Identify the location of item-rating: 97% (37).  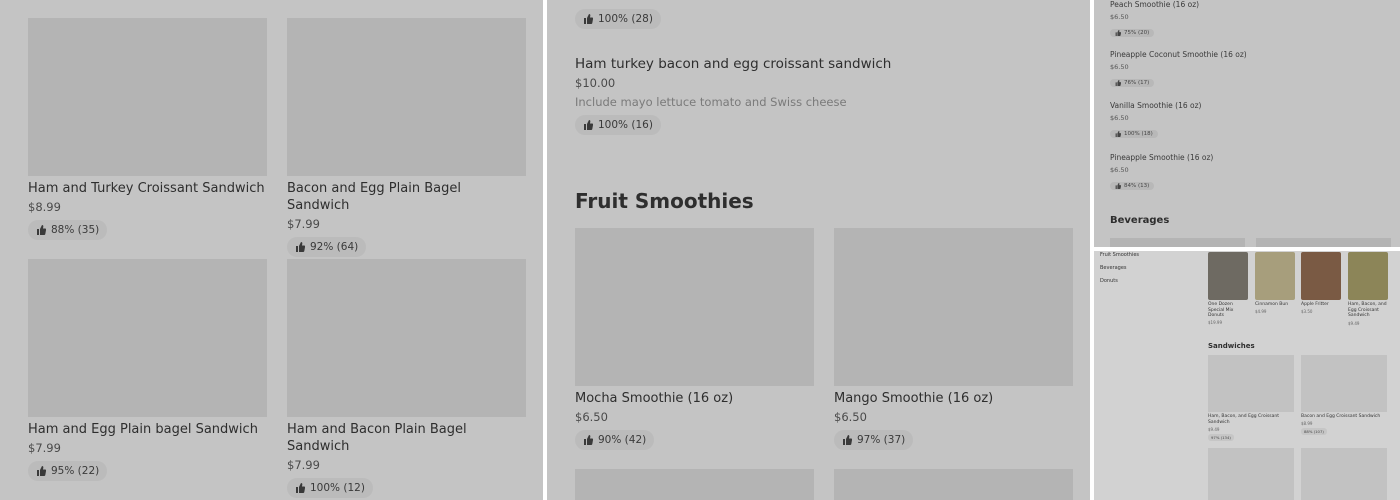
(874, 440).